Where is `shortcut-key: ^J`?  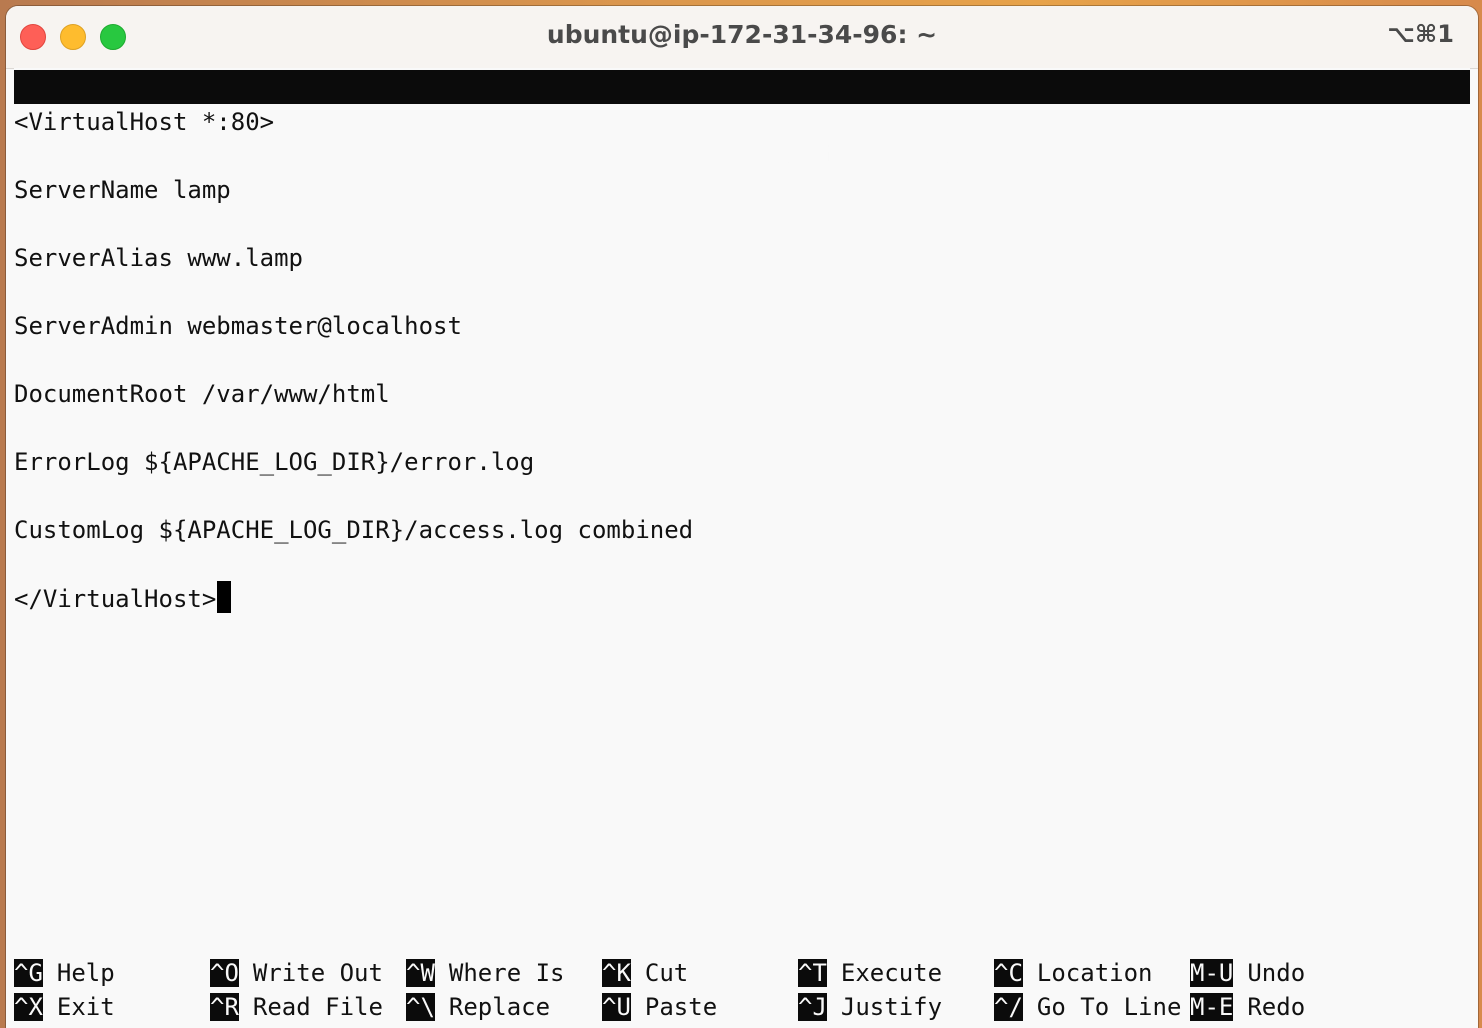 shortcut-key: ^J is located at coordinates (812, 1007).